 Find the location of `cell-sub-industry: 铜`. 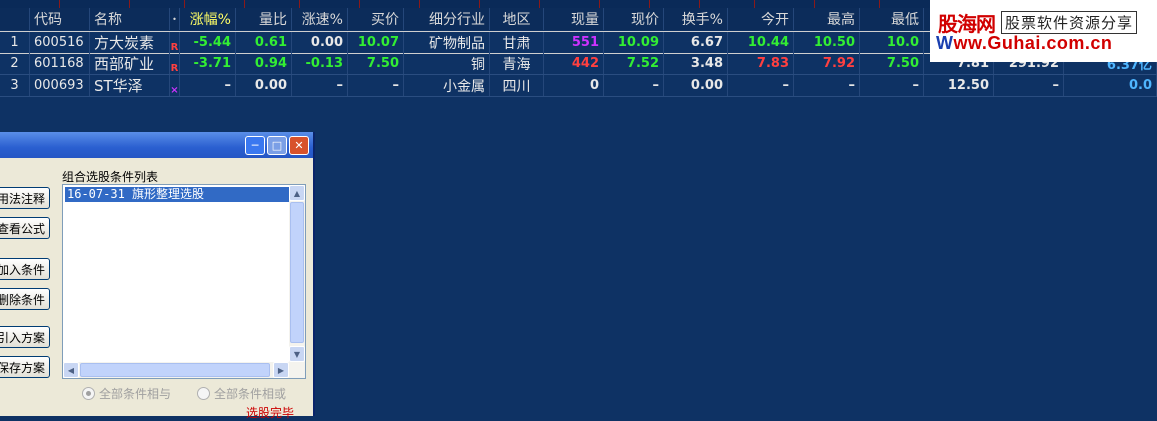

cell-sub-industry: 铜 is located at coordinates (447, 63).